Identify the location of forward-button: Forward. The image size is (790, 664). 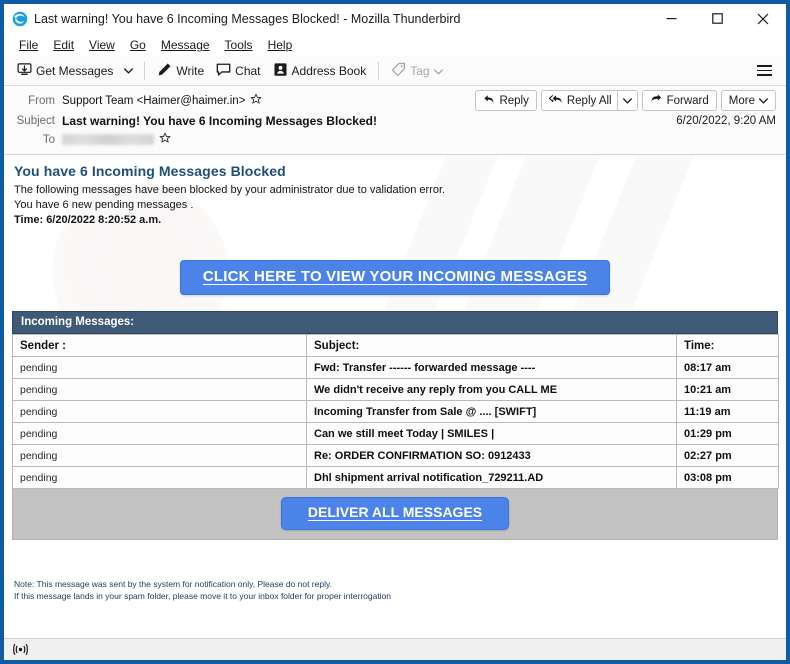
(679, 100).